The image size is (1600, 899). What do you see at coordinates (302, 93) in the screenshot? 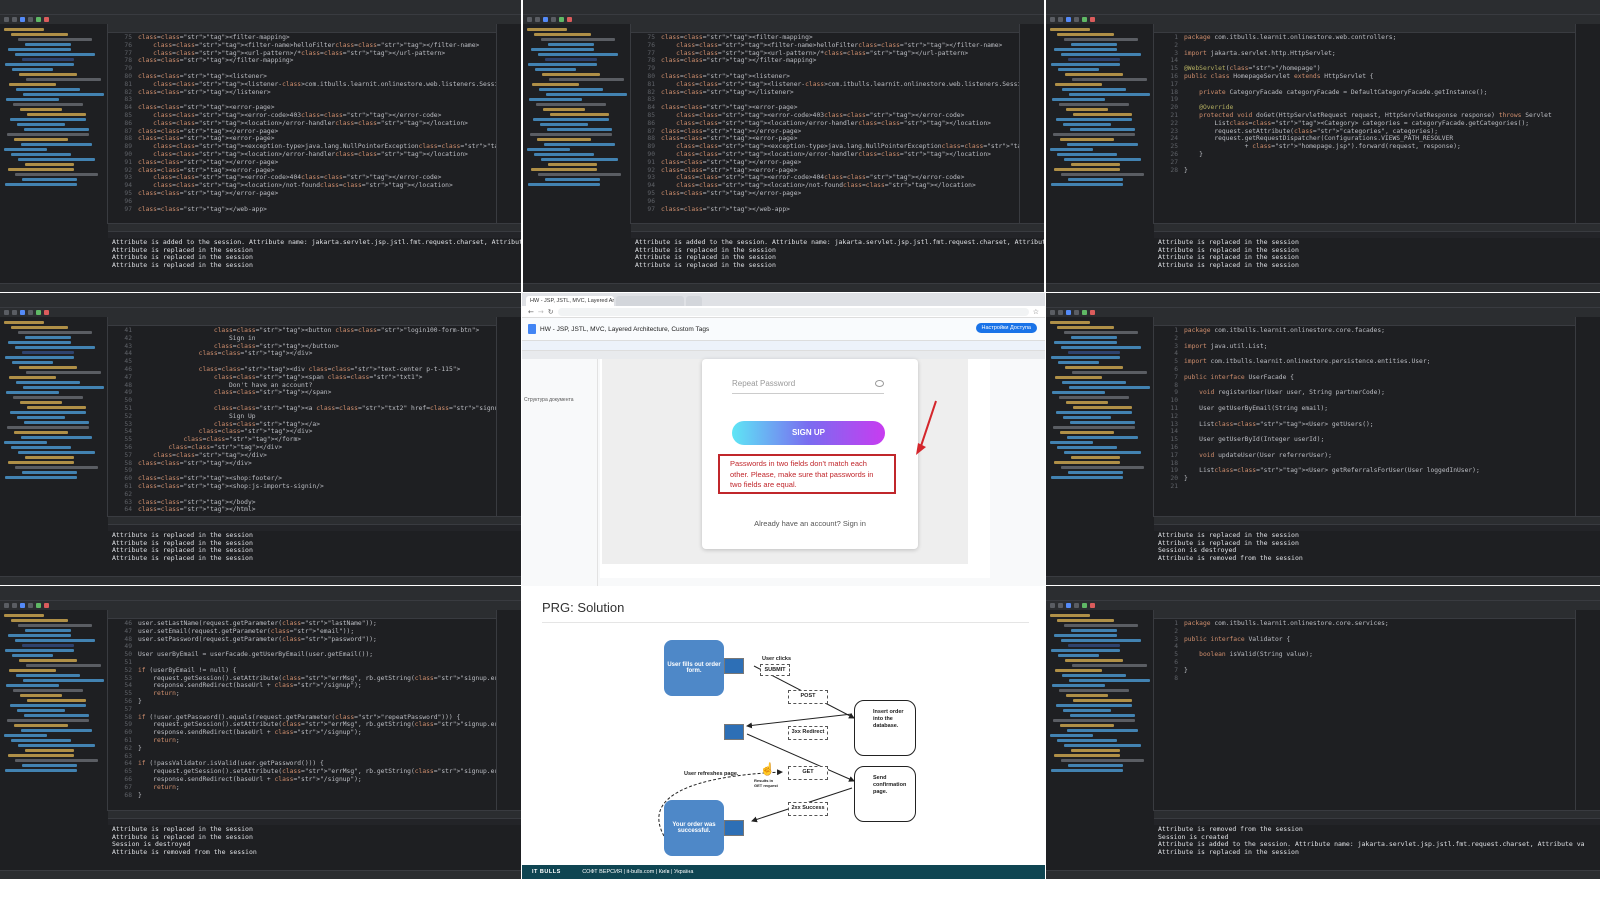
I see `code-line: 82 class=class="str">"tag"></listener>` at bounding box center [302, 93].